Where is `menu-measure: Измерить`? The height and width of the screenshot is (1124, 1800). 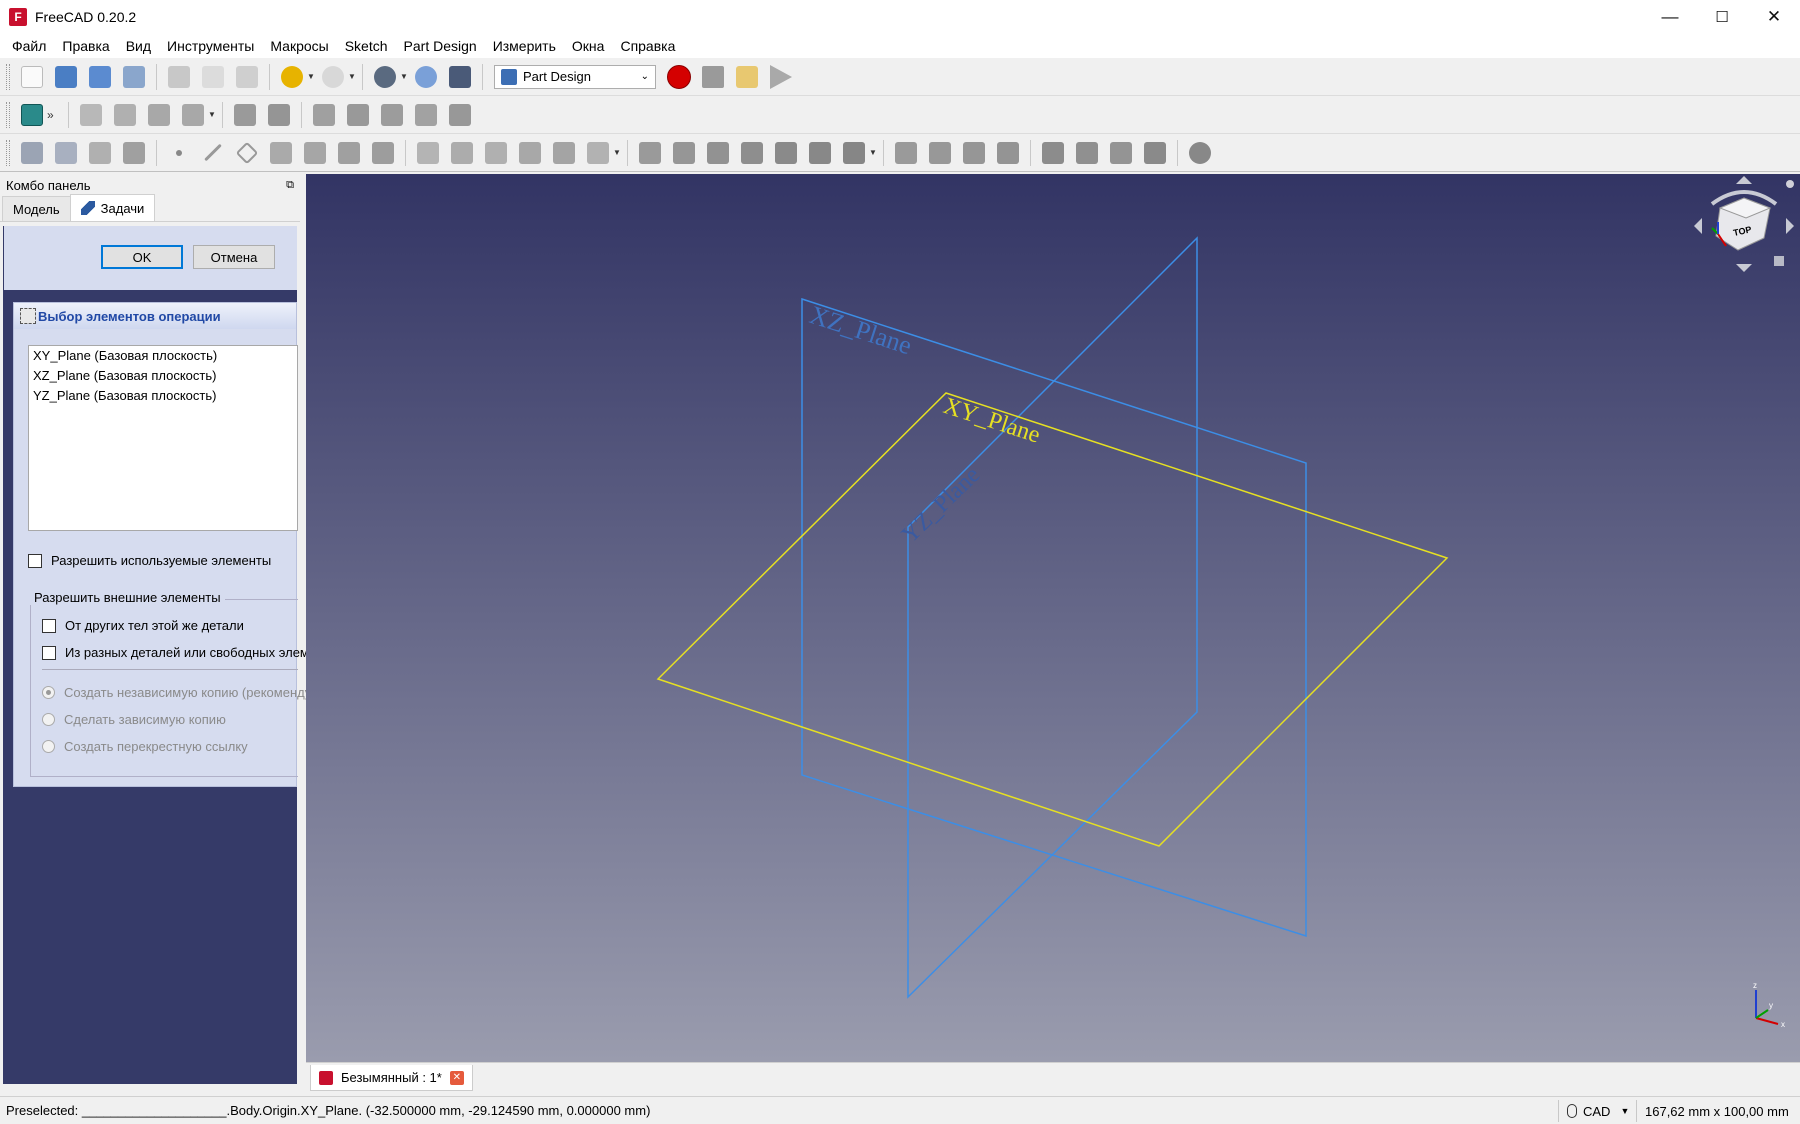
menu-measure: Измерить is located at coordinates (524, 46).